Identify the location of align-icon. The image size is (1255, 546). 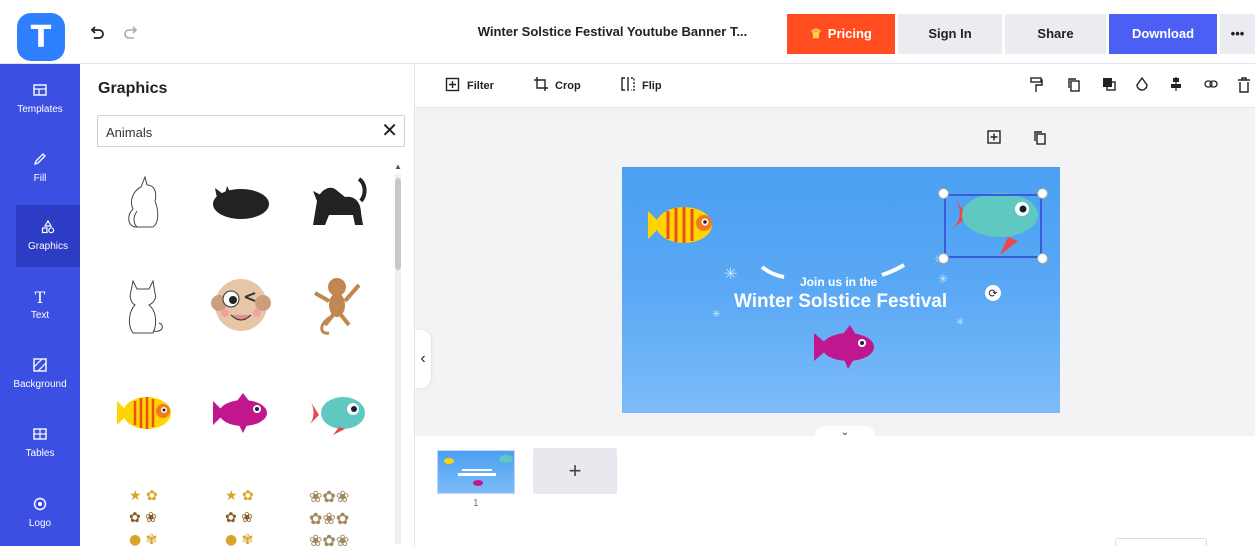
(1176, 86).